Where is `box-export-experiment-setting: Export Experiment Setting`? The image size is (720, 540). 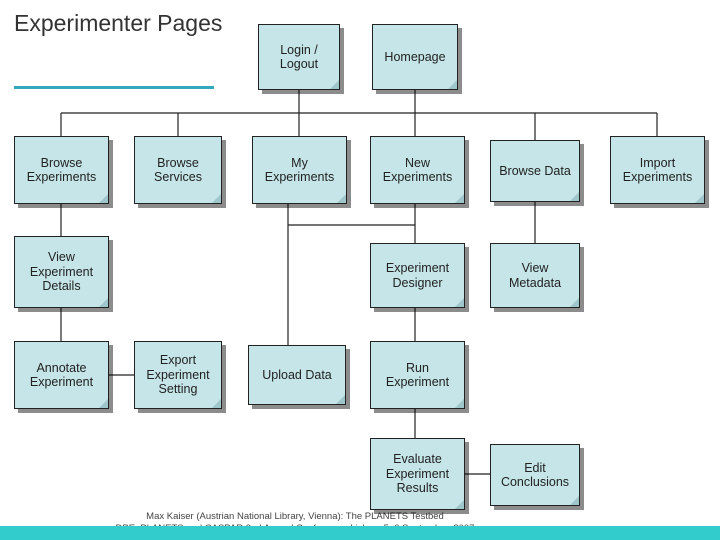 box-export-experiment-setting: Export Experiment Setting is located at coordinates (178, 375).